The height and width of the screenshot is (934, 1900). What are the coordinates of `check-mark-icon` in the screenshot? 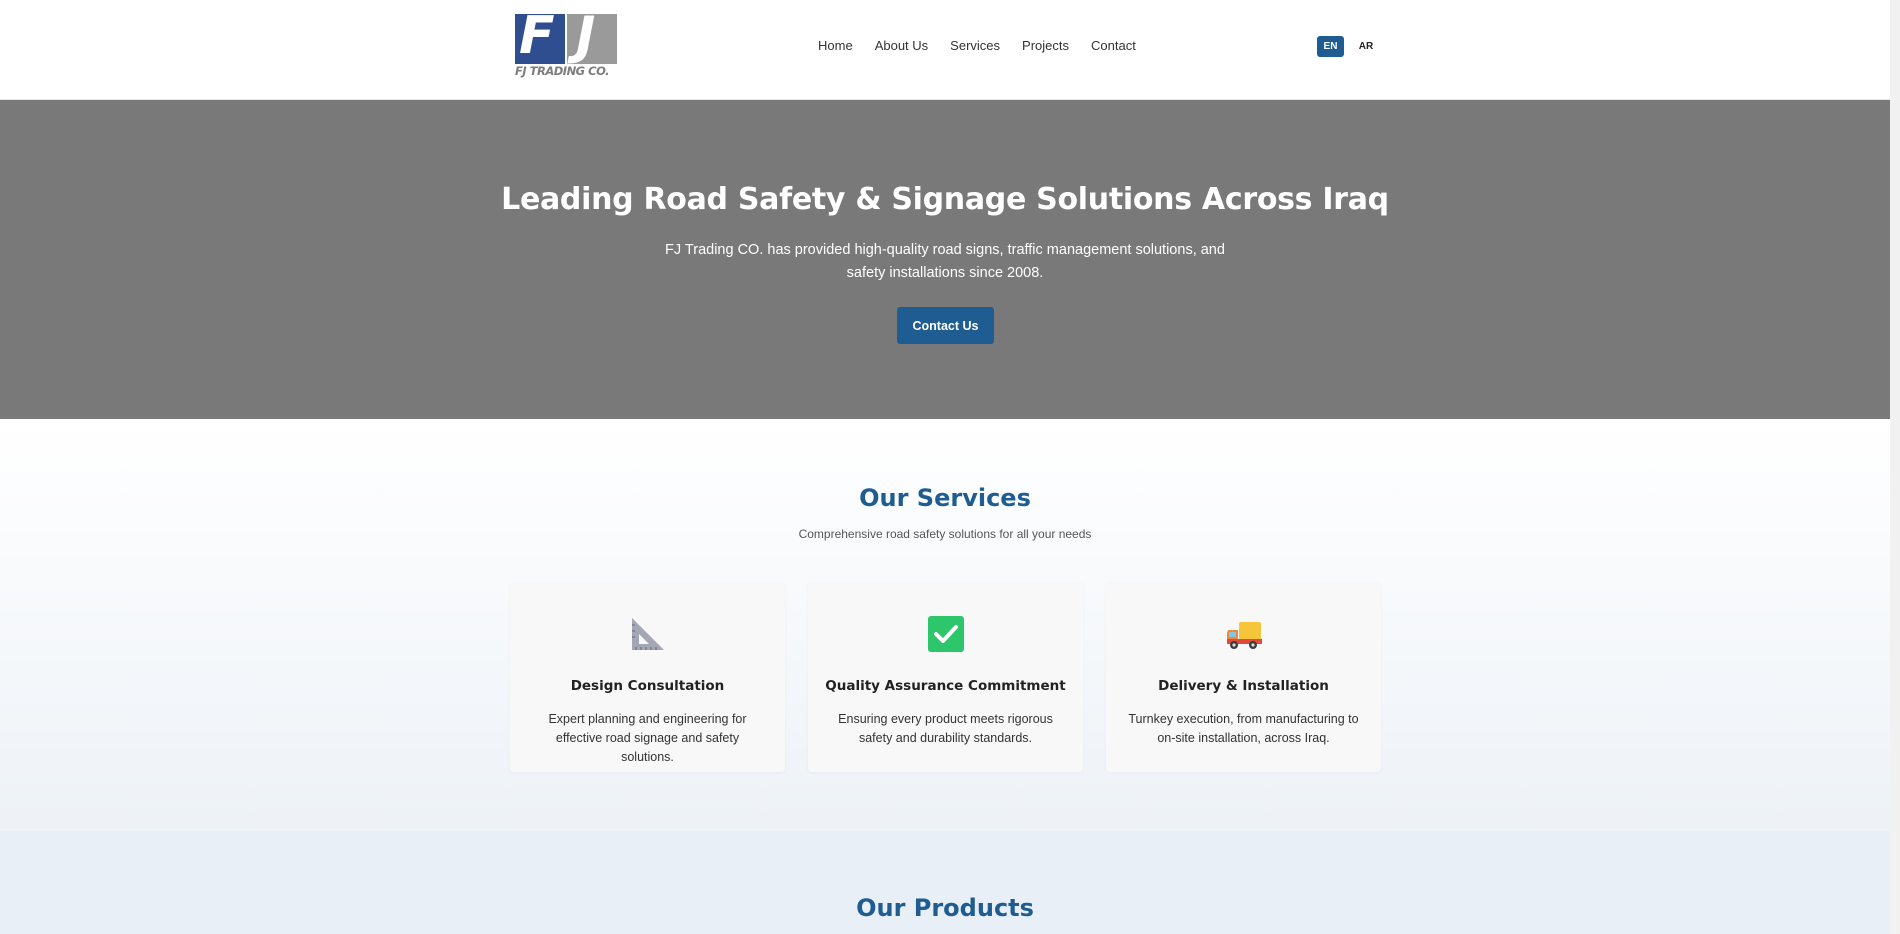 It's located at (946, 634).